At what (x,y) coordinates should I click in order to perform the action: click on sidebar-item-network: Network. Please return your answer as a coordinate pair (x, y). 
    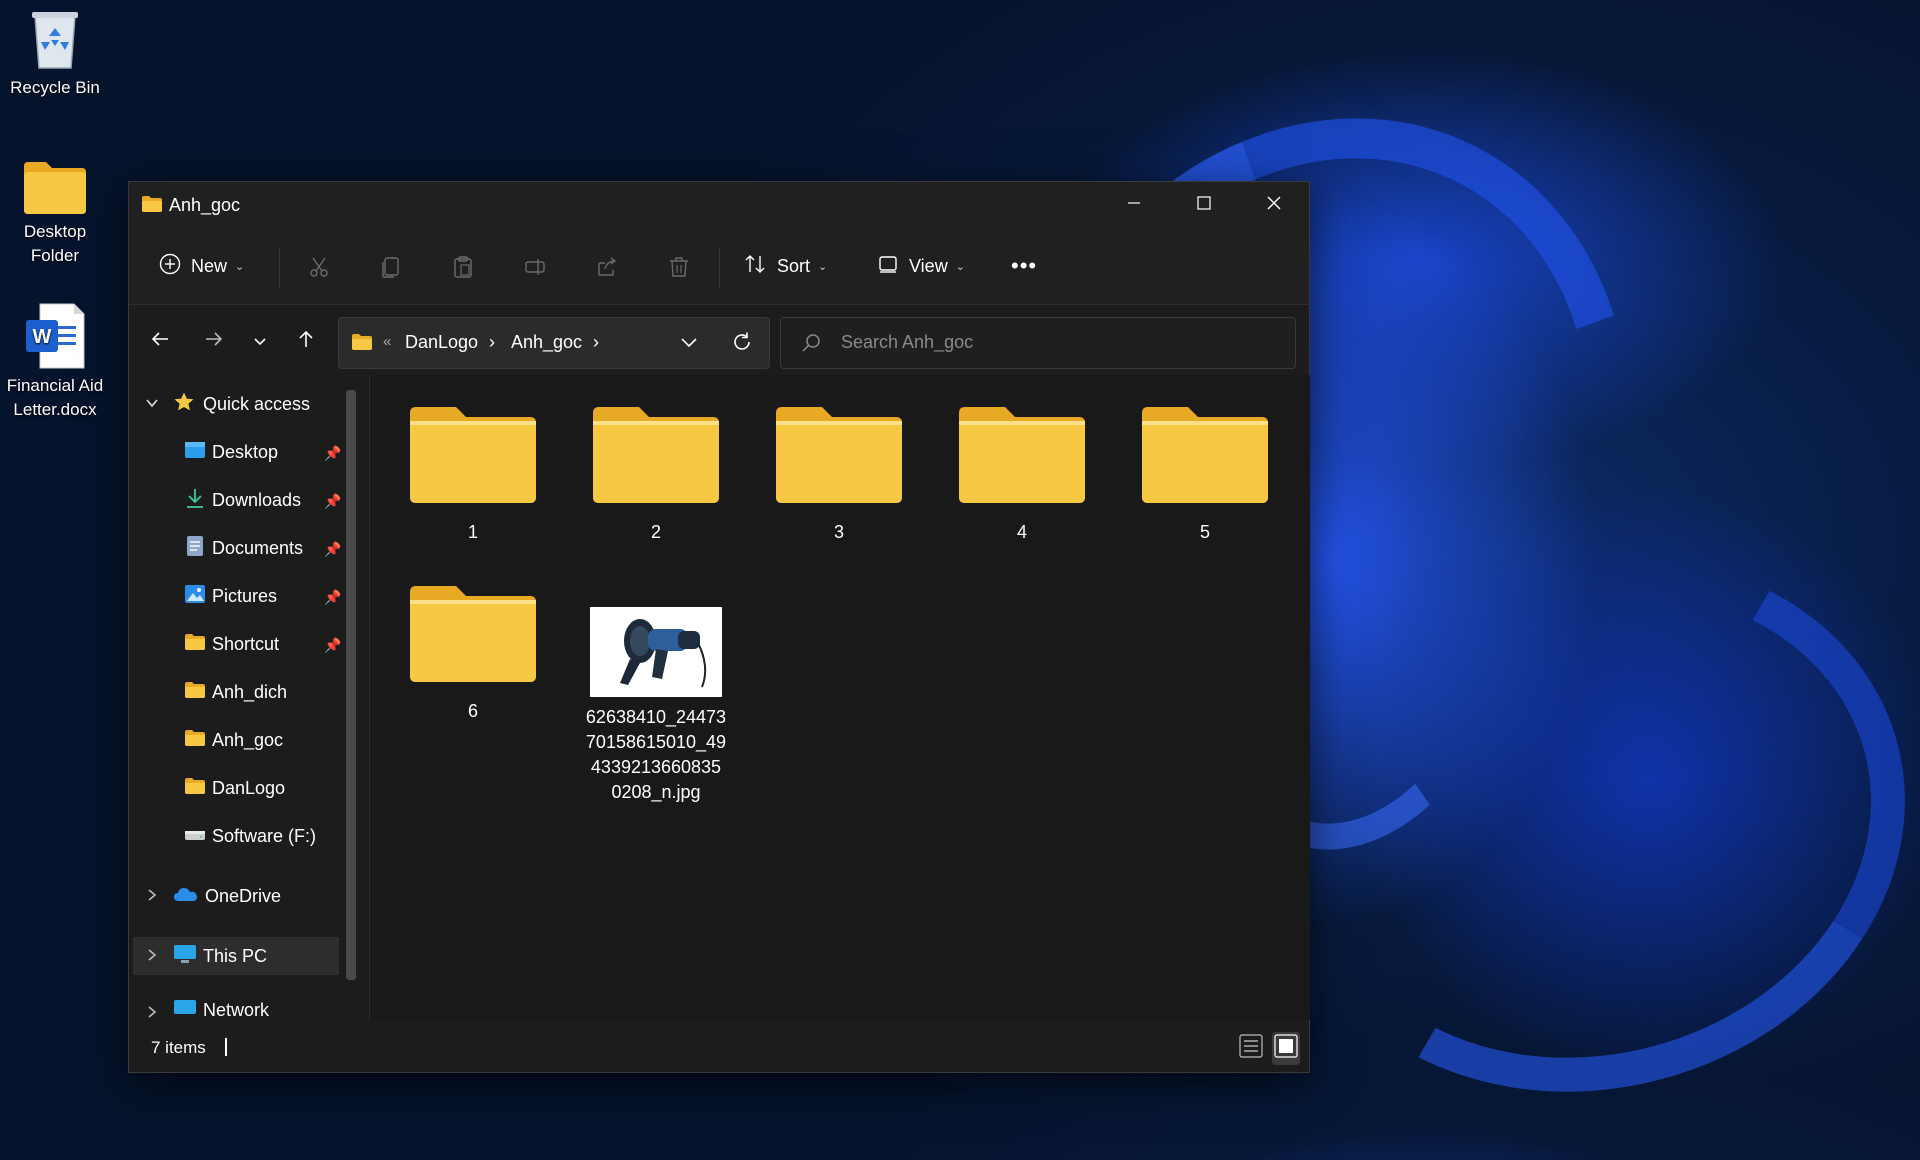
    Looking at the image, I should click on (244, 1008).